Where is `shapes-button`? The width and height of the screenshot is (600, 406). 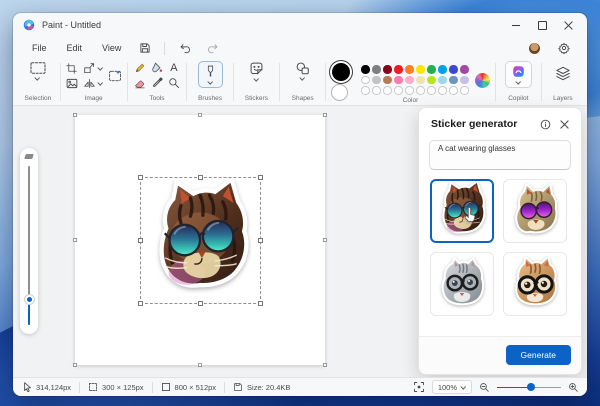 shapes-button is located at coordinates (302, 71).